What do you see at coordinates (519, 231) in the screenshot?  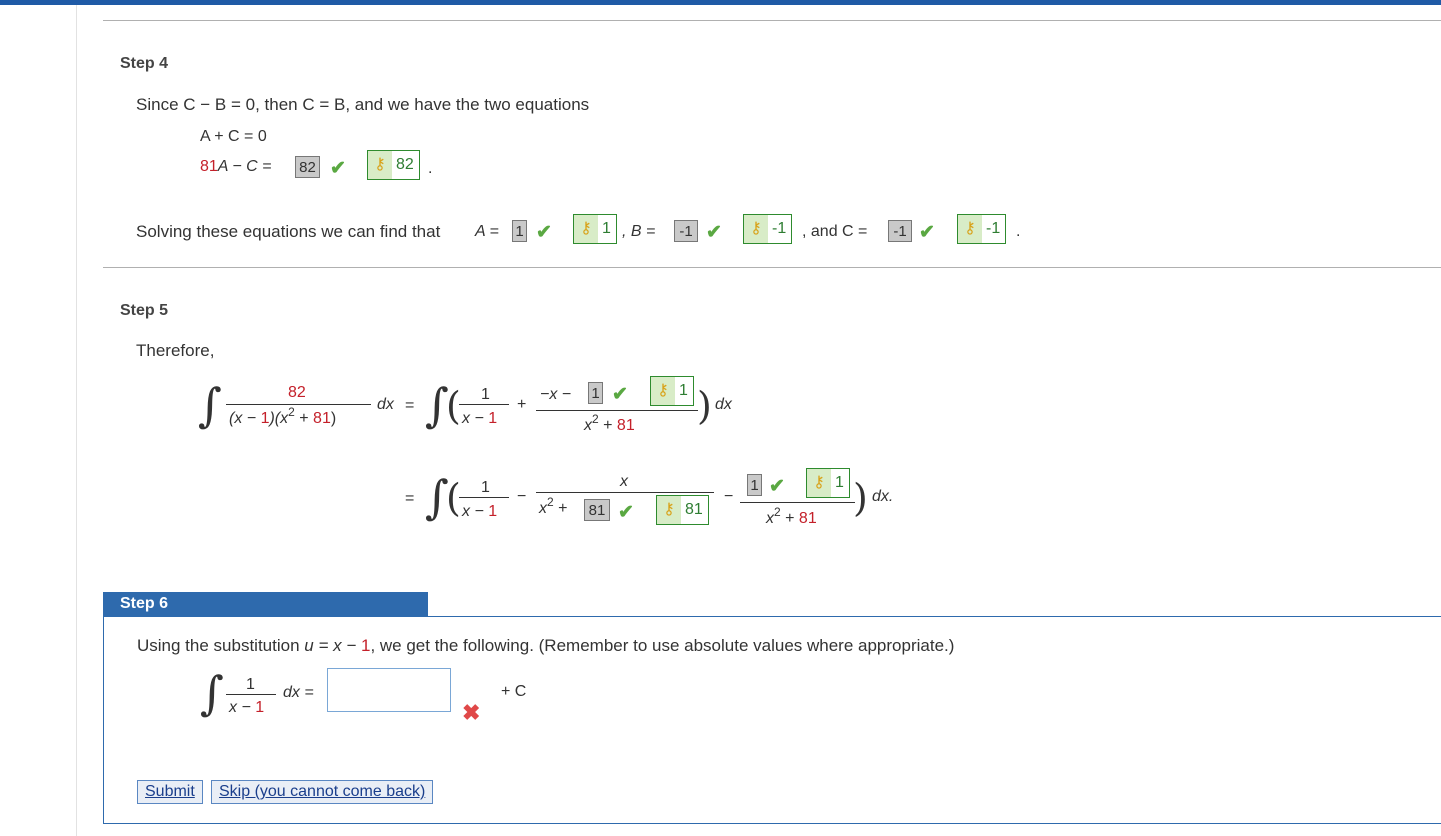 I see `a-answer-box: 1` at bounding box center [519, 231].